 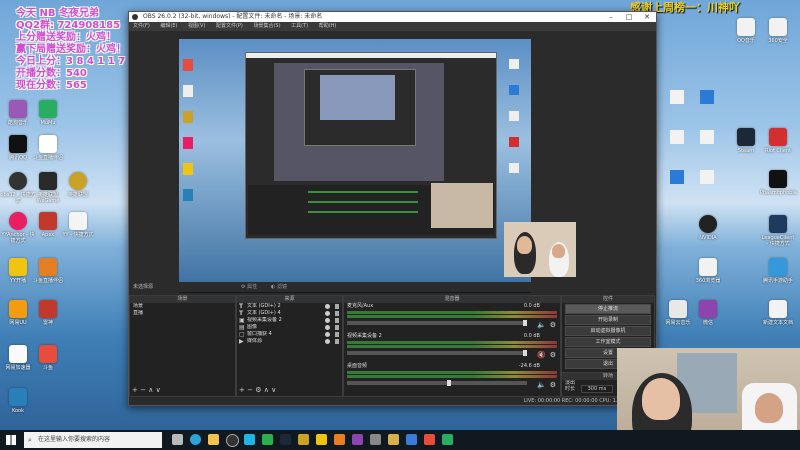 What do you see at coordinates (168, 26) in the screenshot?
I see `menu-edit: 编辑(E)` at bounding box center [168, 26].